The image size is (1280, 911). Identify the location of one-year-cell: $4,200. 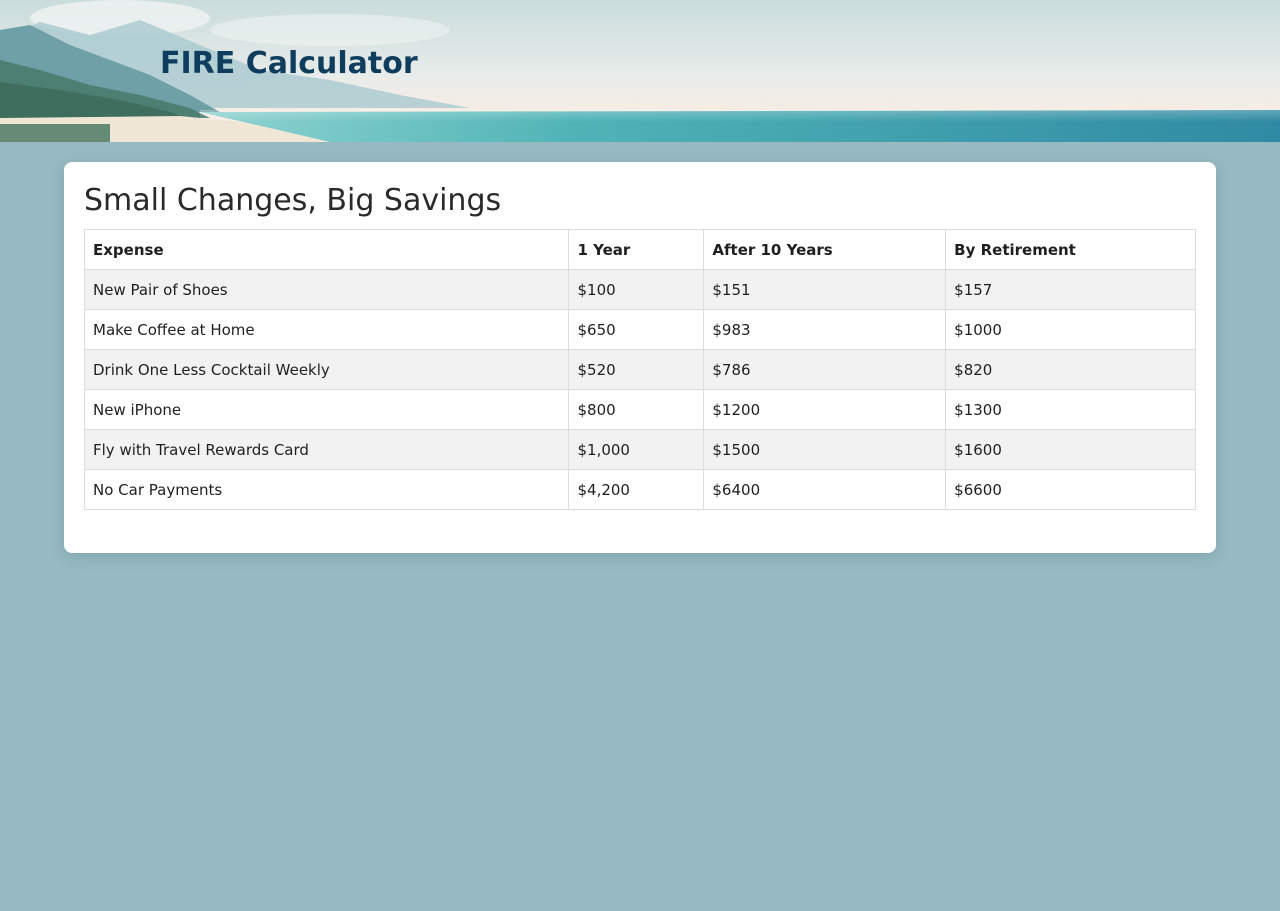
(636, 489).